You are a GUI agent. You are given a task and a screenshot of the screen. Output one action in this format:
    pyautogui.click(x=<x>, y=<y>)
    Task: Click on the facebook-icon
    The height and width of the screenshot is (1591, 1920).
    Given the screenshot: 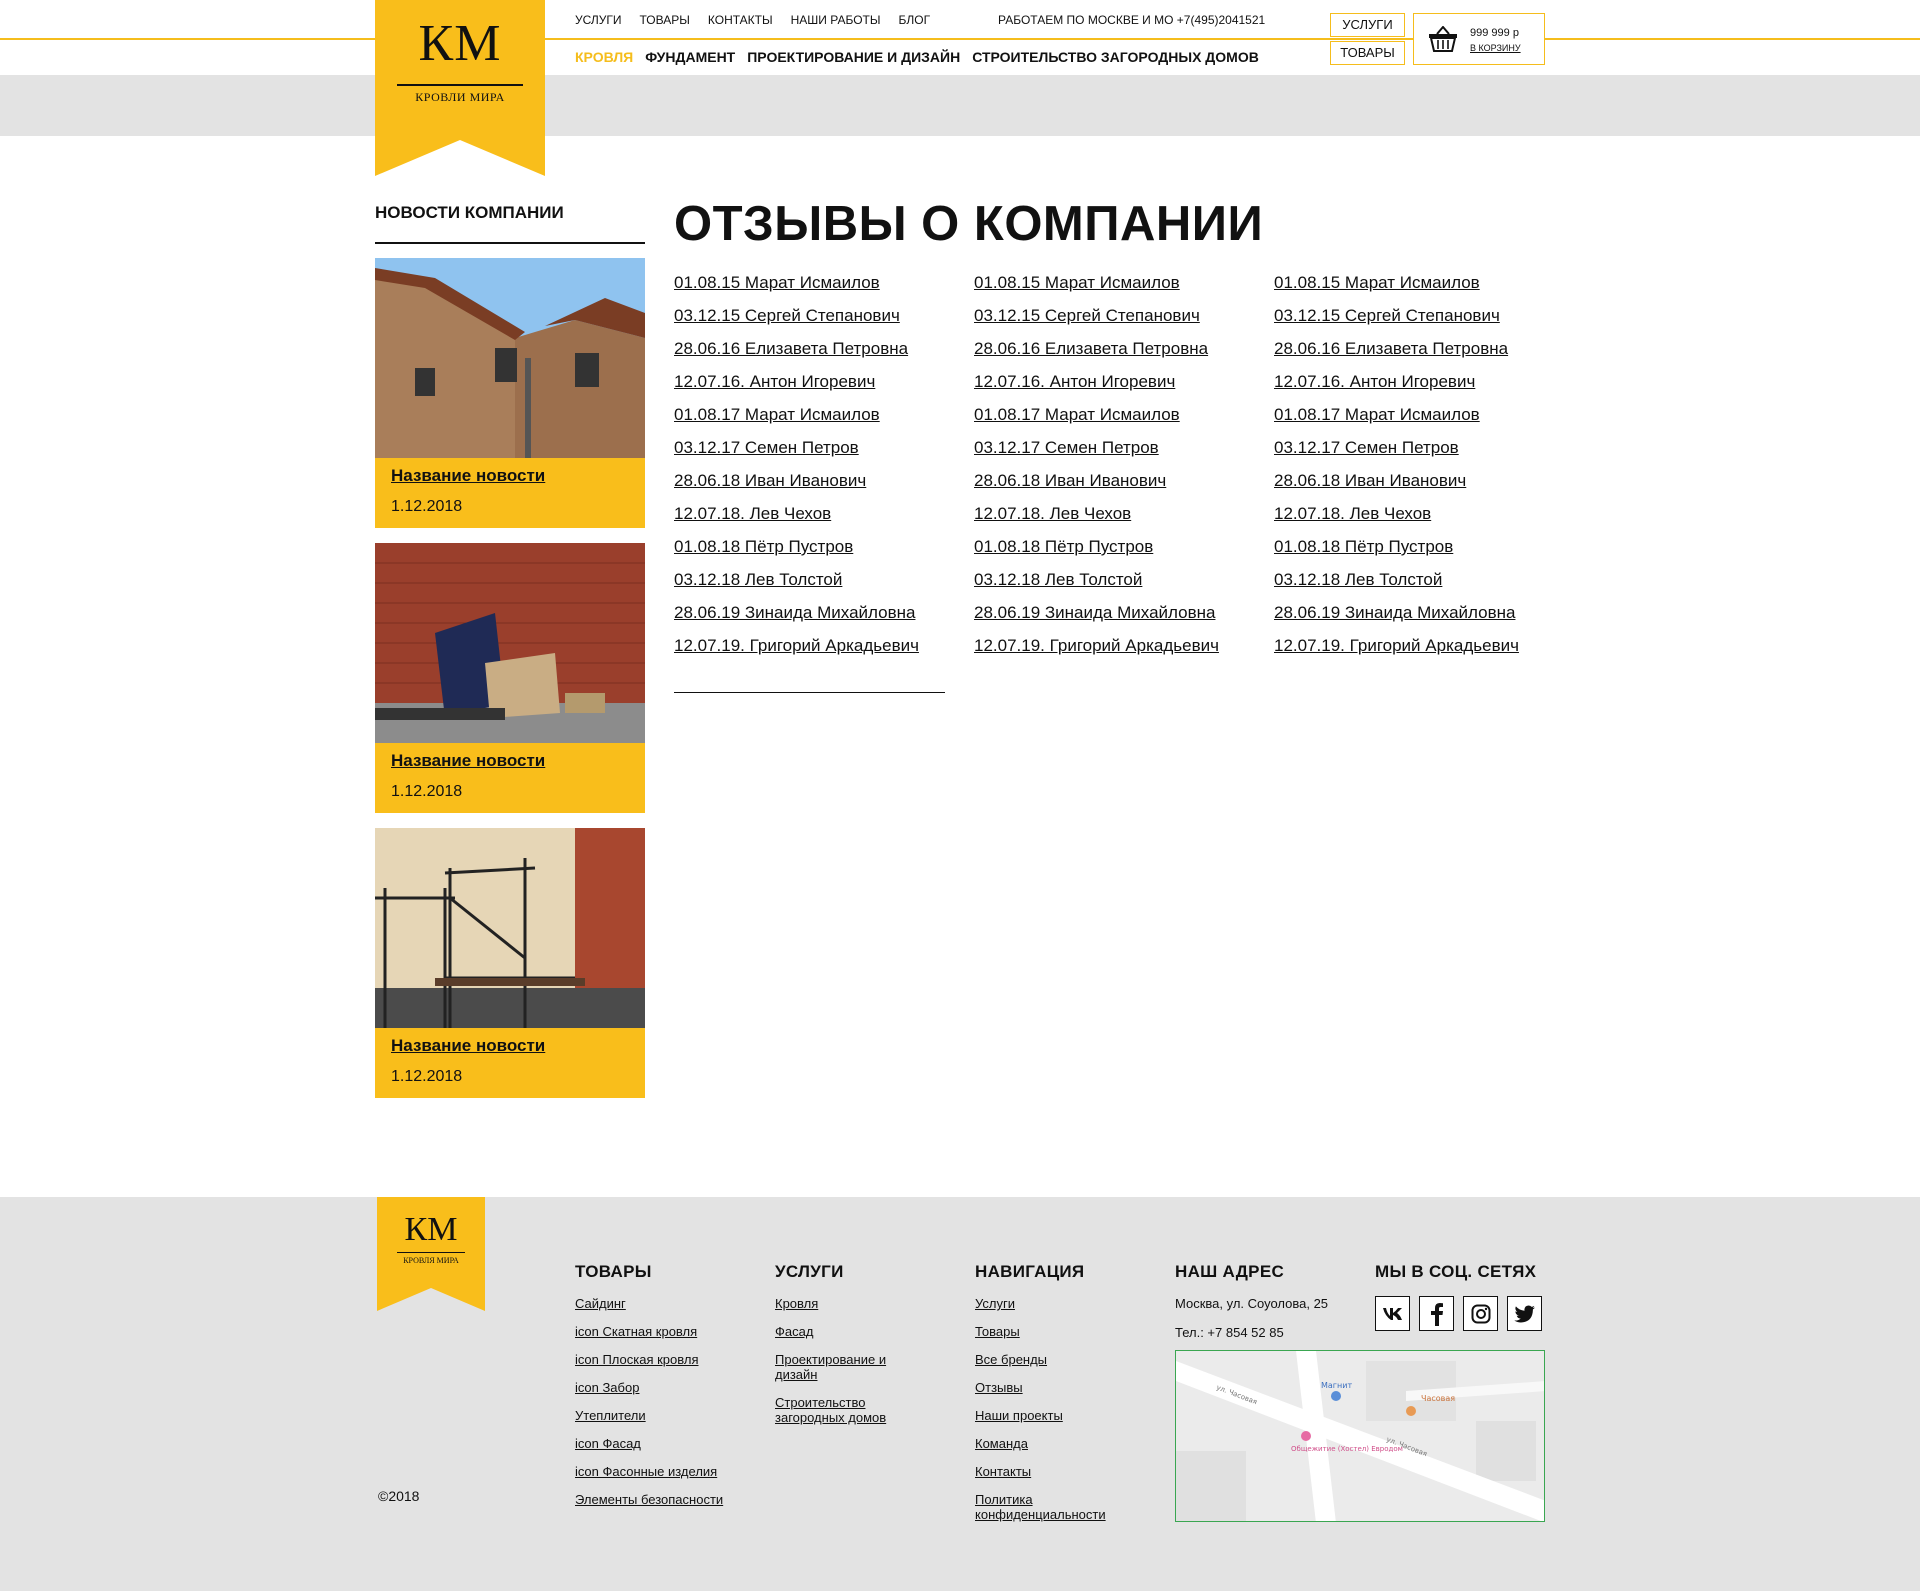 What is the action you would take?
    pyautogui.click(x=1436, y=1313)
    